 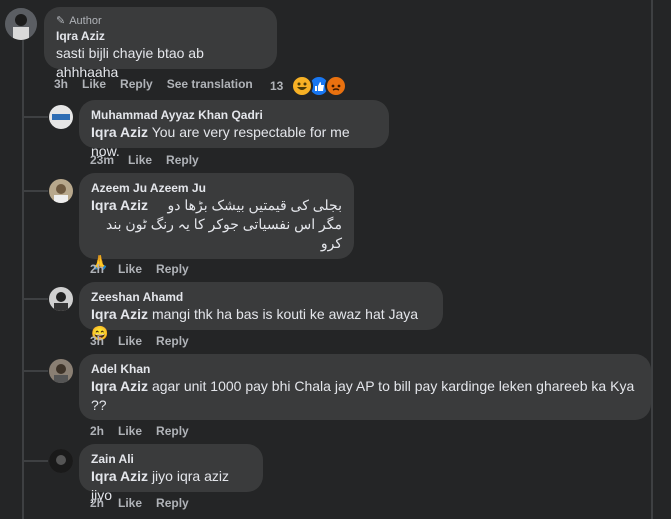 What do you see at coordinates (102, 160) in the screenshot?
I see `timestamp: 23m` at bounding box center [102, 160].